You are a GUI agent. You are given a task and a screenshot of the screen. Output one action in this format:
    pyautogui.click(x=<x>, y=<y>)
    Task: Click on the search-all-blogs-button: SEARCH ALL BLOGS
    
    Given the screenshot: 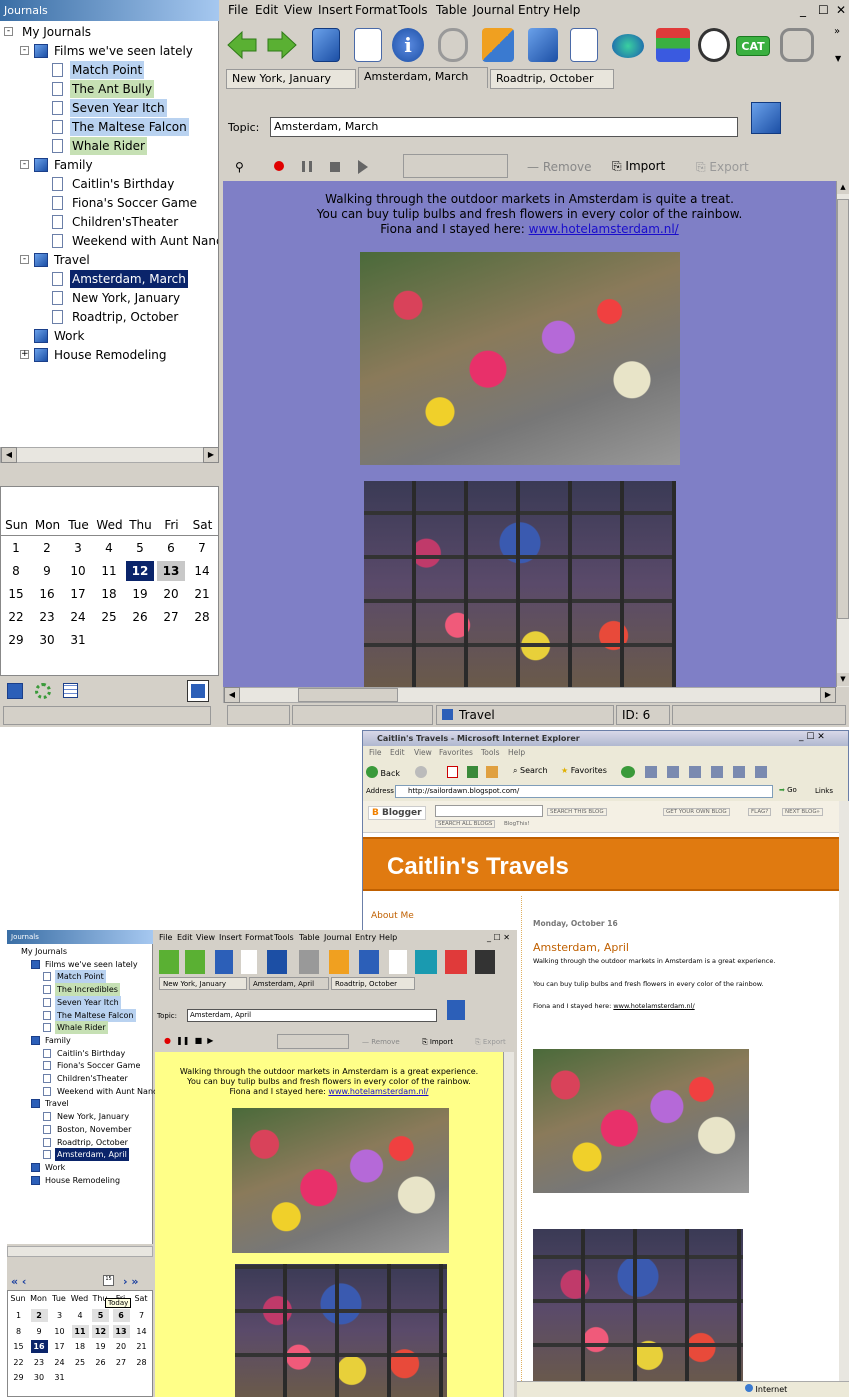 What is the action you would take?
    pyautogui.click(x=465, y=824)
    